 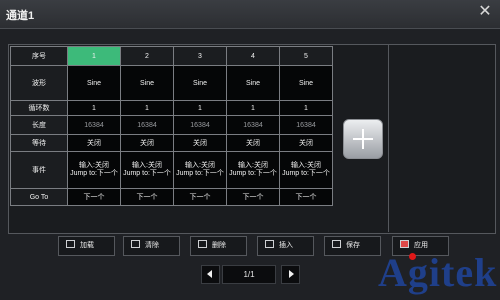 What do you see at coordinates (253, 56) in the screenshot?
I see `column-header-4: 4` at bounding box center [253, 56].